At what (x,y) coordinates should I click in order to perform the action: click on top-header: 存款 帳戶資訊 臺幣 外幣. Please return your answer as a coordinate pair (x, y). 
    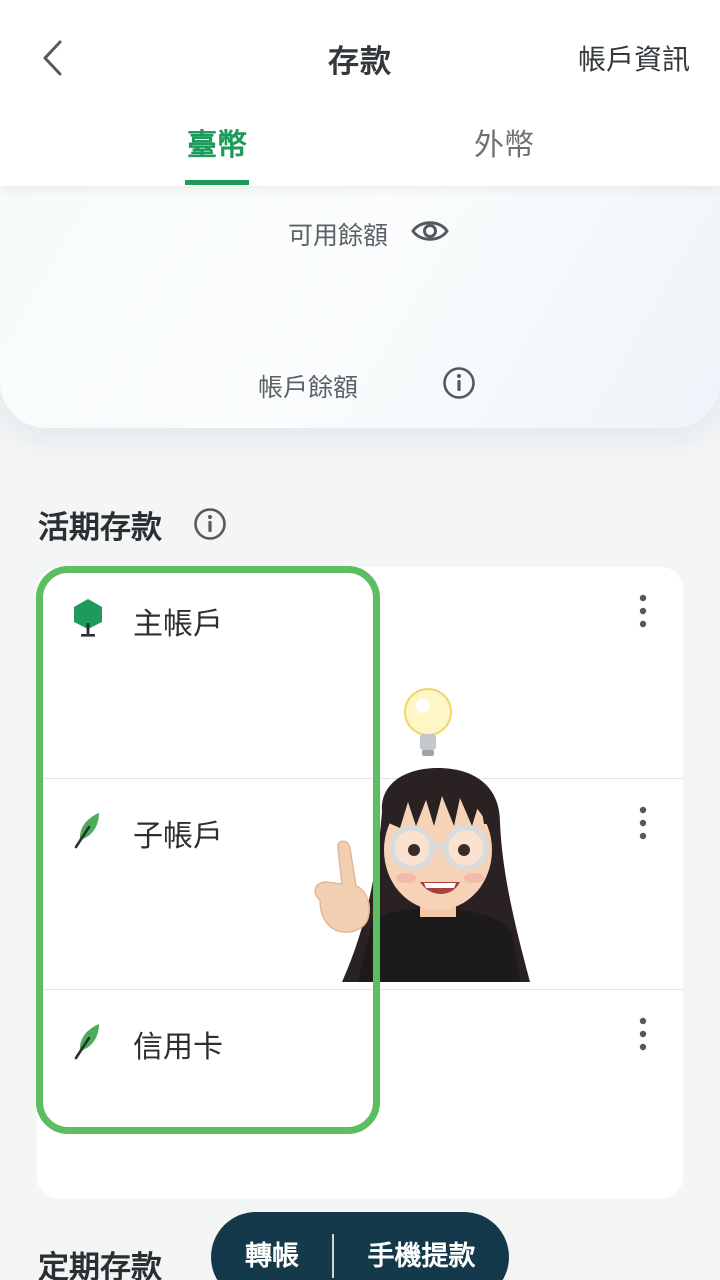
    Looking at the image, I should click on (360, 93).